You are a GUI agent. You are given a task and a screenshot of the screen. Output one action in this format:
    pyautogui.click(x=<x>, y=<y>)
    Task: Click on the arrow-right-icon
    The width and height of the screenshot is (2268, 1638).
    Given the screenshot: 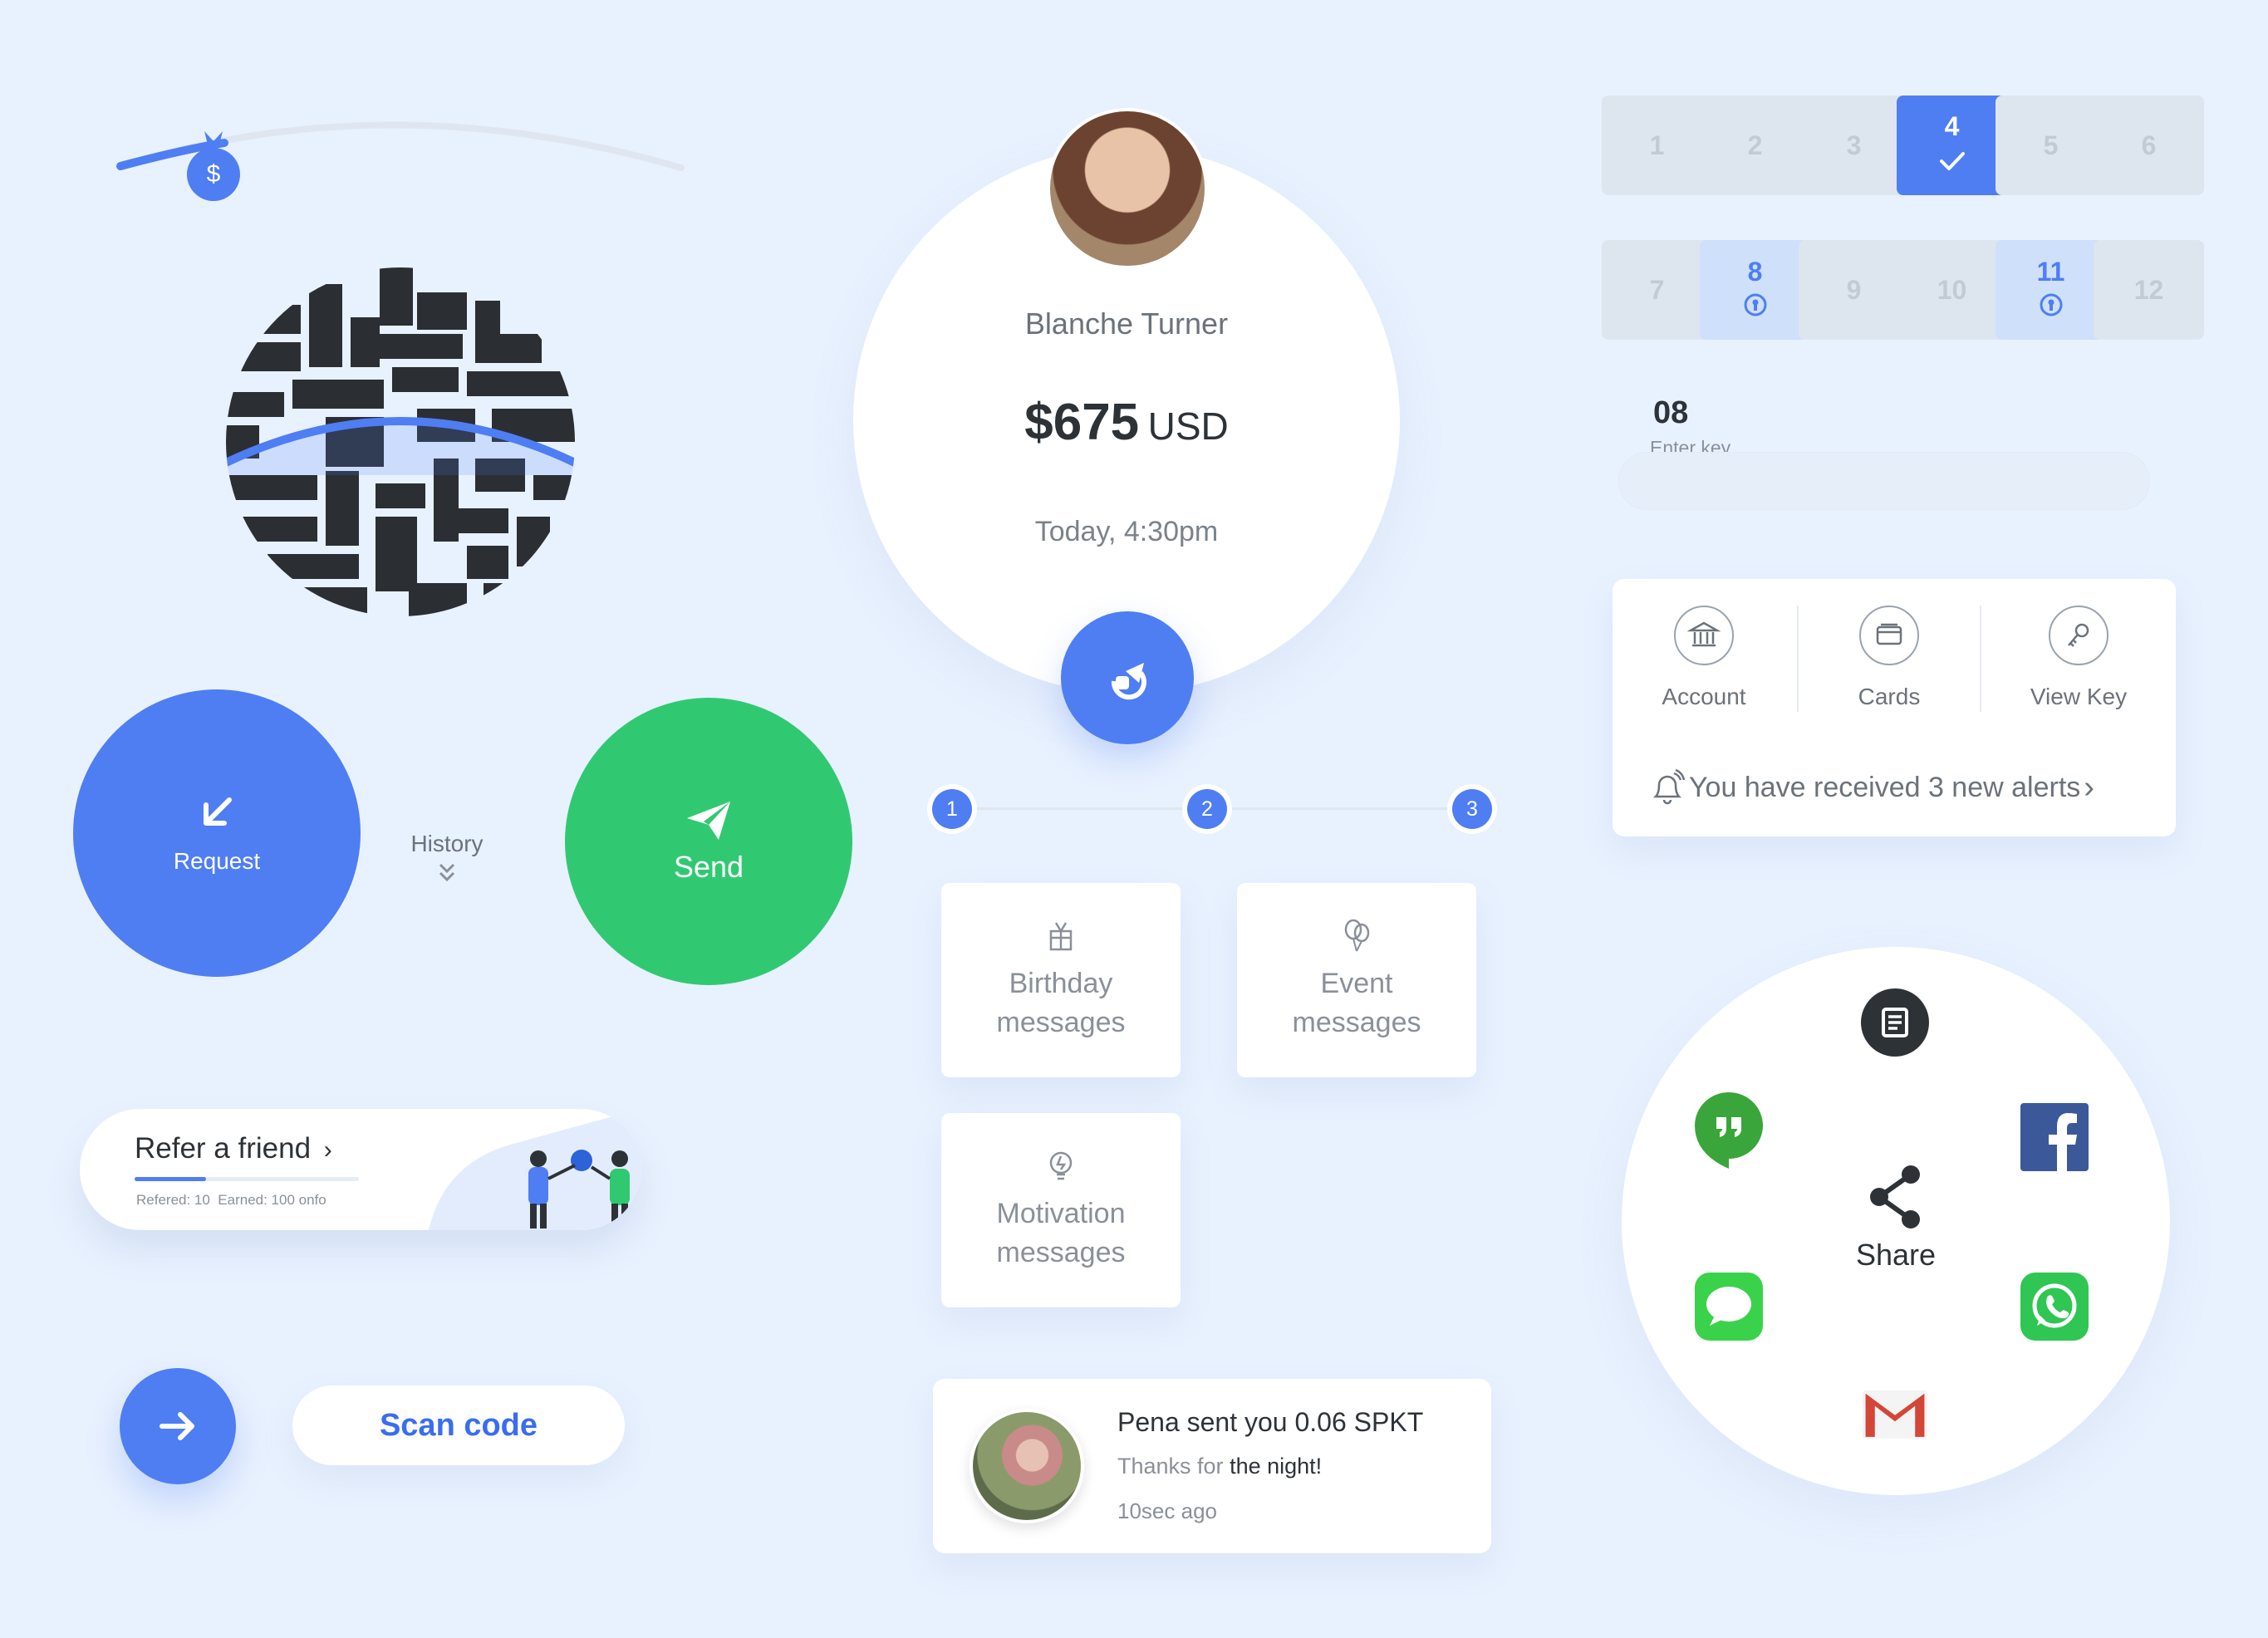 What is the action you would take?
    pyautogui.click(x=178, y=1426)
    